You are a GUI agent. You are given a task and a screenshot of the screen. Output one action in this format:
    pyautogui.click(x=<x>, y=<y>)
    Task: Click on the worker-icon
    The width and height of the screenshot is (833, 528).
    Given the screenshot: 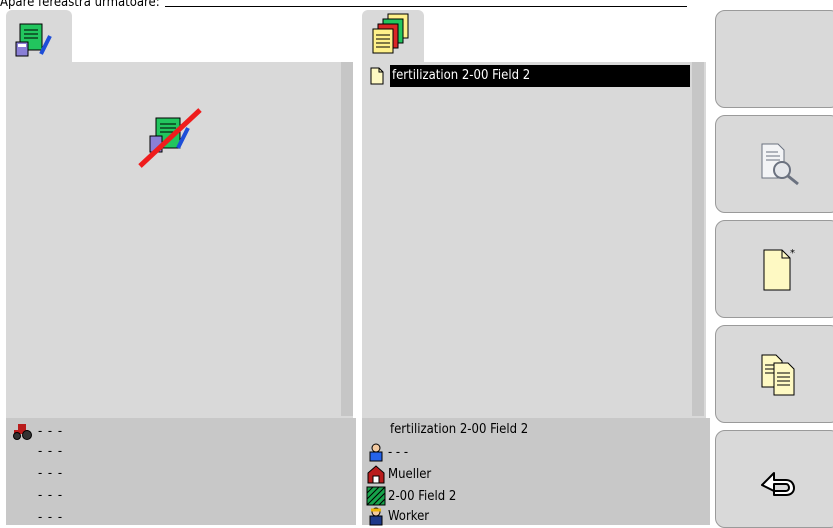 What is the action you would take?
    pyautogui.click(x=376, y=516)
    